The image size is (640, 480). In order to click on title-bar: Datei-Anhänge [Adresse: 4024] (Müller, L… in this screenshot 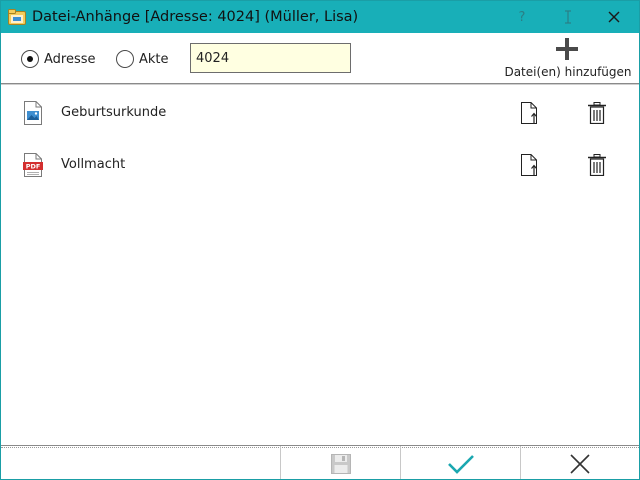, I will do `click(320, 17)`.